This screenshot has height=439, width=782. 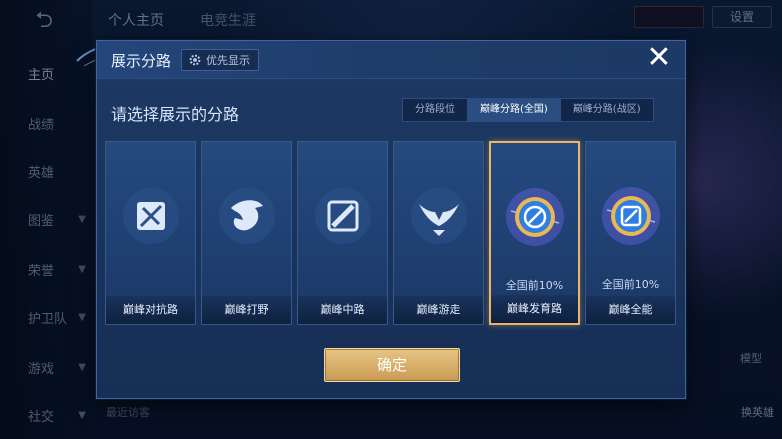 I want to click on lane-card-jungle: 巅峰打野, so click(x=246, y=233).